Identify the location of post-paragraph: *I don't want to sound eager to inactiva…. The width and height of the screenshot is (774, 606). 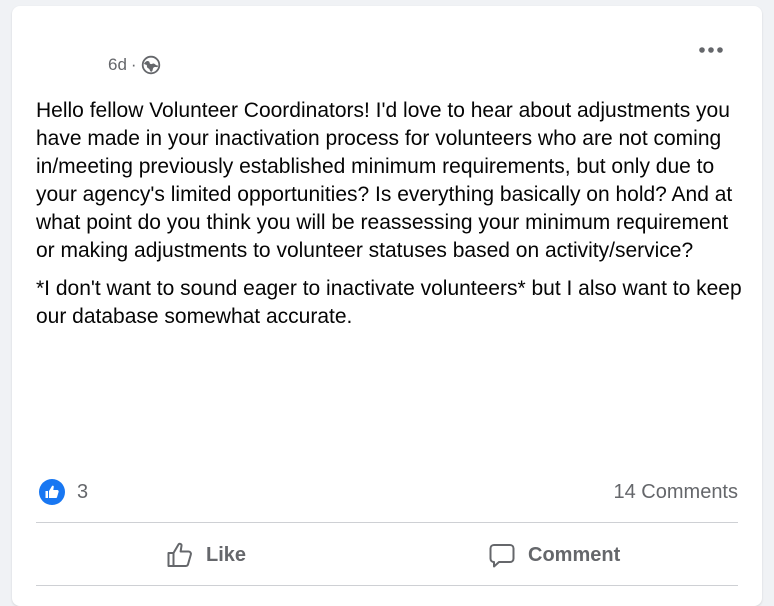
(389, 302).